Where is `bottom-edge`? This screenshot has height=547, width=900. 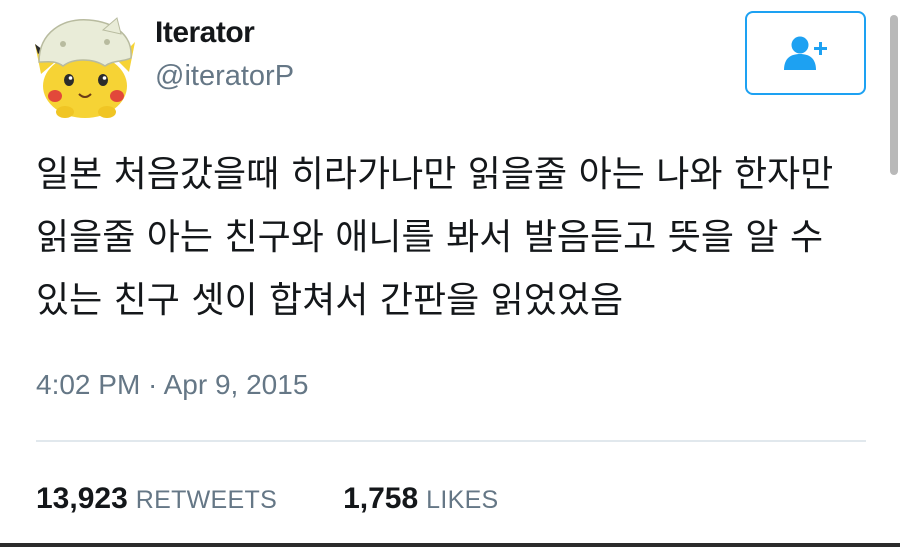 bottom-edge is located at coordinates (450, 545).